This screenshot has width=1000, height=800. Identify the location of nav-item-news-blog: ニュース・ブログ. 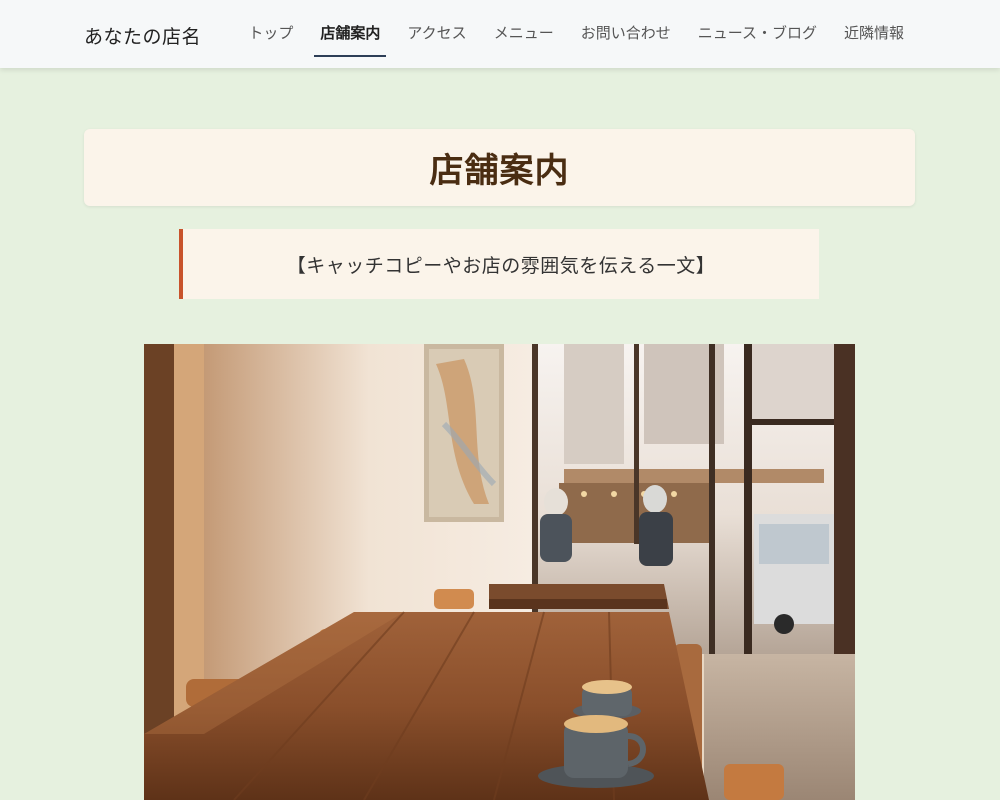
(757, 38).